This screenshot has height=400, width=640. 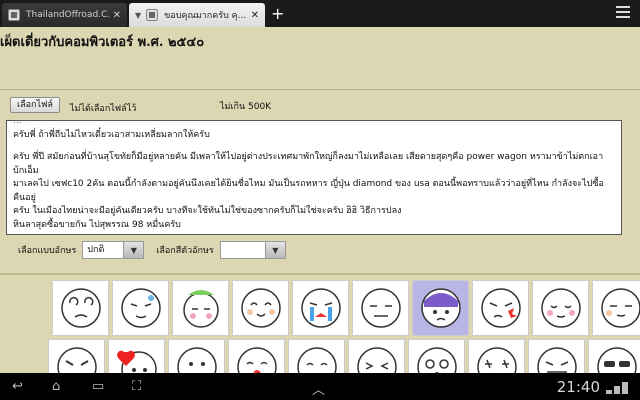 I want to click on emoticon-drool, so click(x=196, y=356).